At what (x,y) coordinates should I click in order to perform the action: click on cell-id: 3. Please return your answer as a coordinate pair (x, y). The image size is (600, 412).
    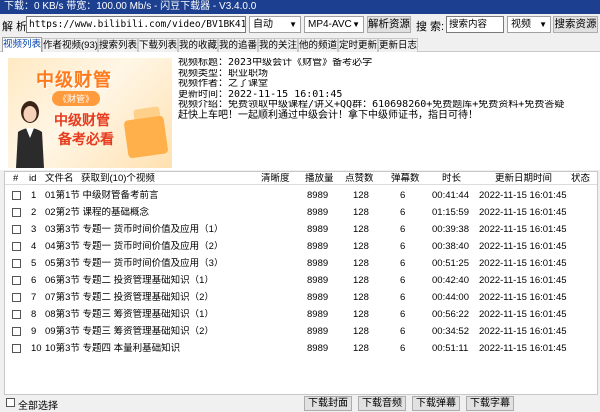
    Looking at the image, I should click on (34, 229).